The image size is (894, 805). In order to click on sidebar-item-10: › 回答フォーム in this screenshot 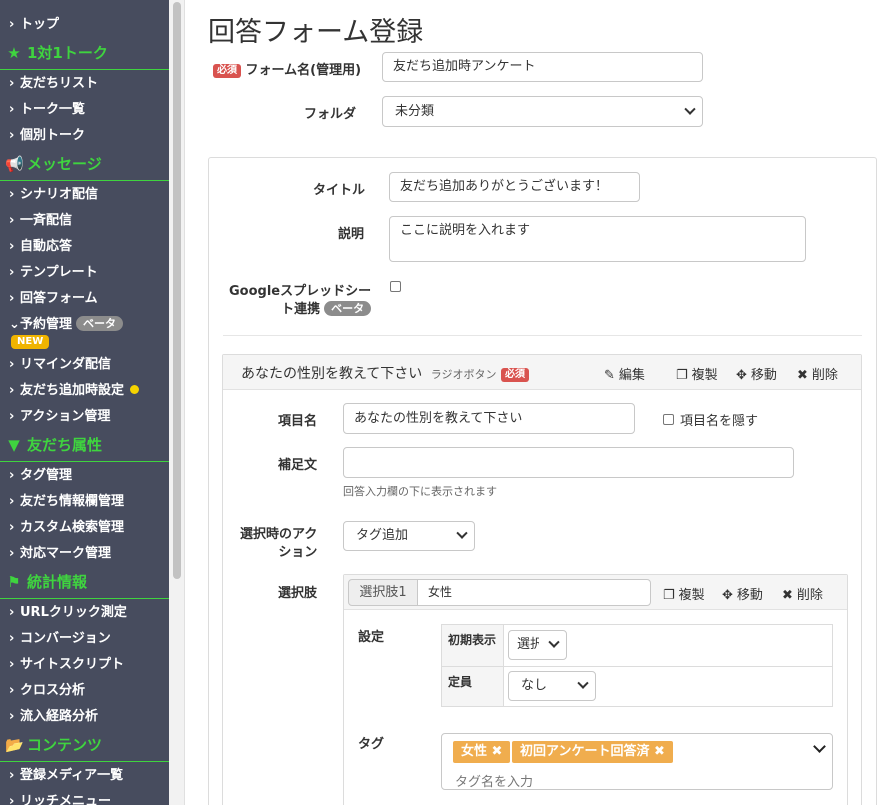, I will do `click(84, 299)`.